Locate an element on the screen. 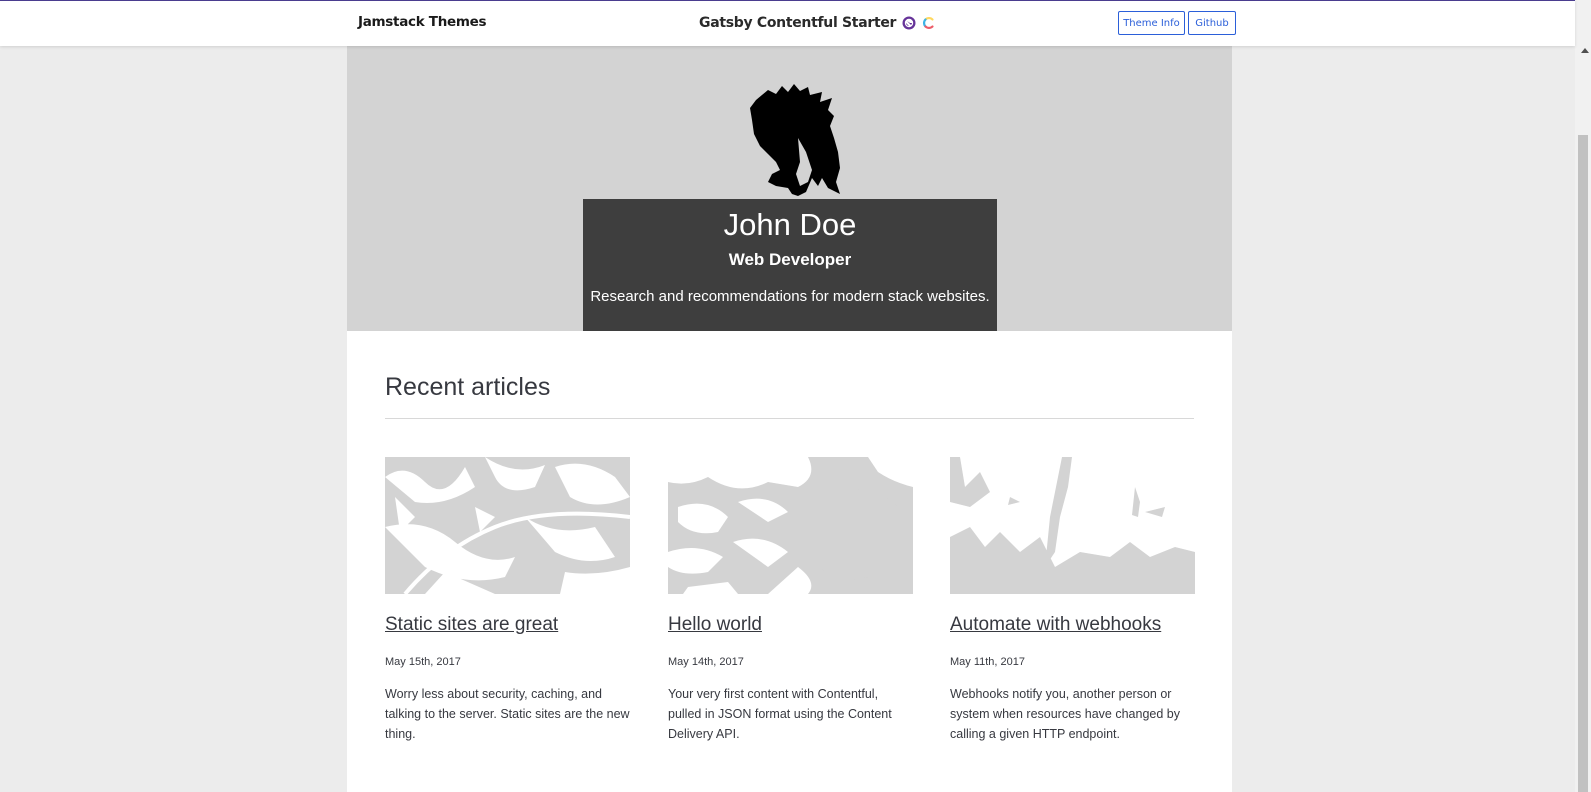 This screenshot has width=1591, height=792. article-date: May 15th, 2017 is located at coordinates (423, 662).